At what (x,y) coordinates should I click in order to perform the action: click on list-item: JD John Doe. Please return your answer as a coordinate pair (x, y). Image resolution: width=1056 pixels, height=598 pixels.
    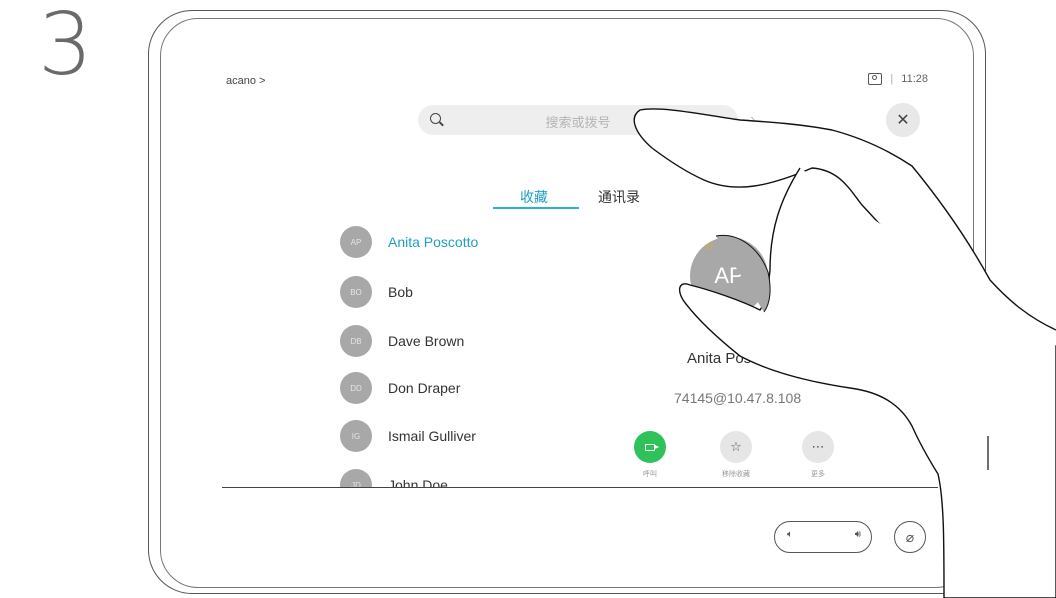
    Looking at the image, I should click on (394, 478).